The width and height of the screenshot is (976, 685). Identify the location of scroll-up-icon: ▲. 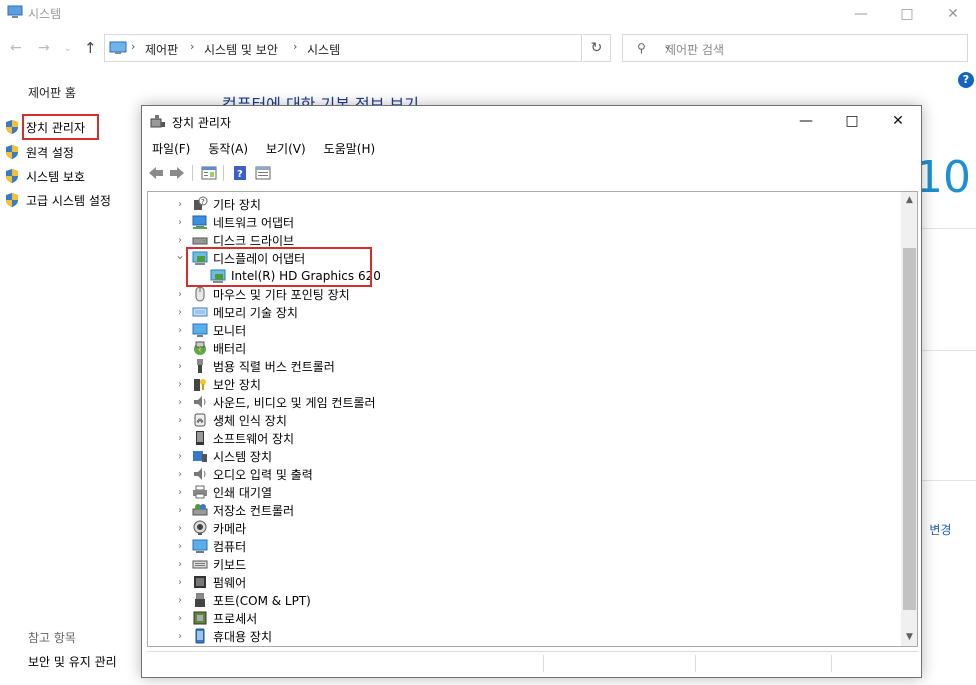
(909, 200).